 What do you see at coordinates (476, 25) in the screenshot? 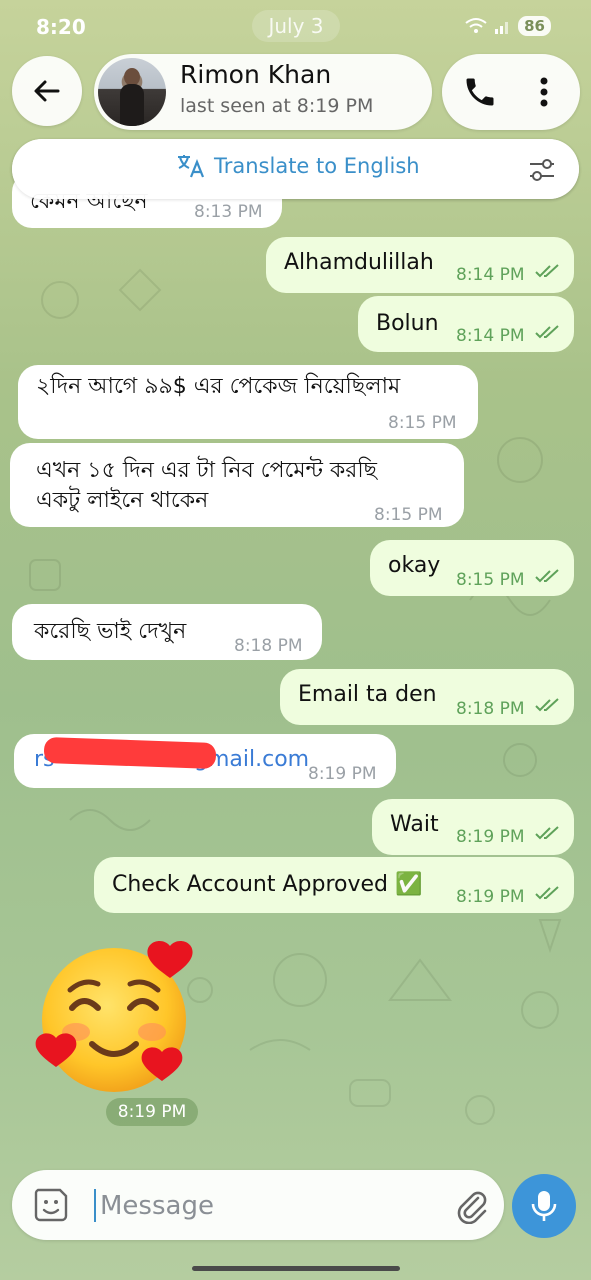
I see `wifi-icon` at bounding box center [476, 25].